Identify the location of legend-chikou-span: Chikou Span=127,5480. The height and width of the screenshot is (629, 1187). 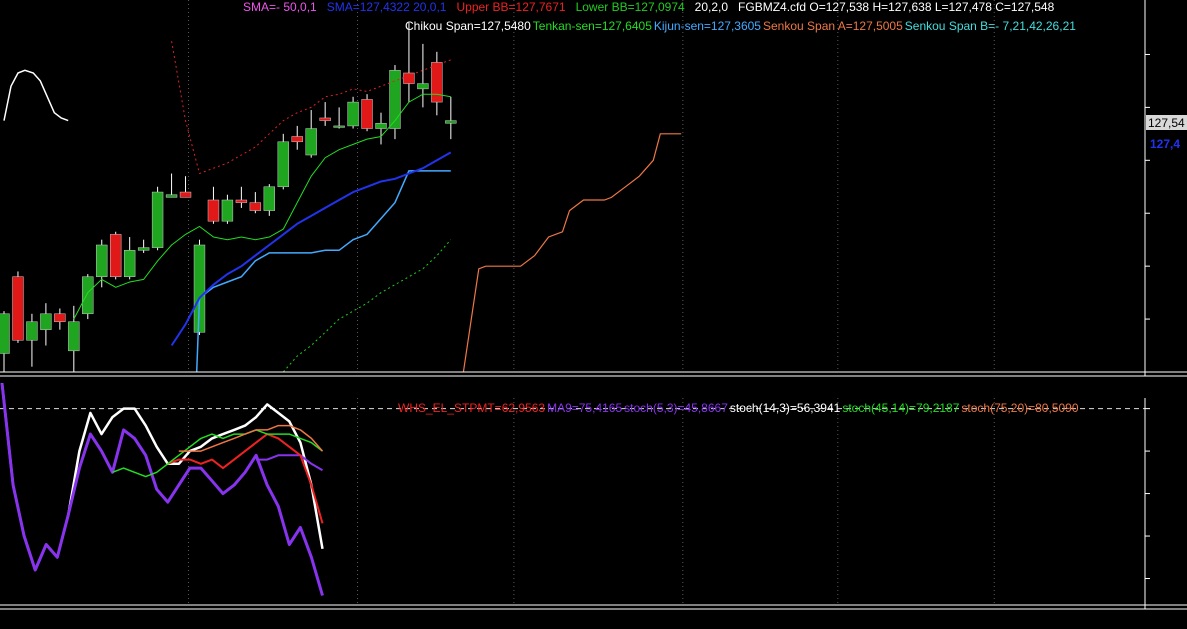
(468, 26).